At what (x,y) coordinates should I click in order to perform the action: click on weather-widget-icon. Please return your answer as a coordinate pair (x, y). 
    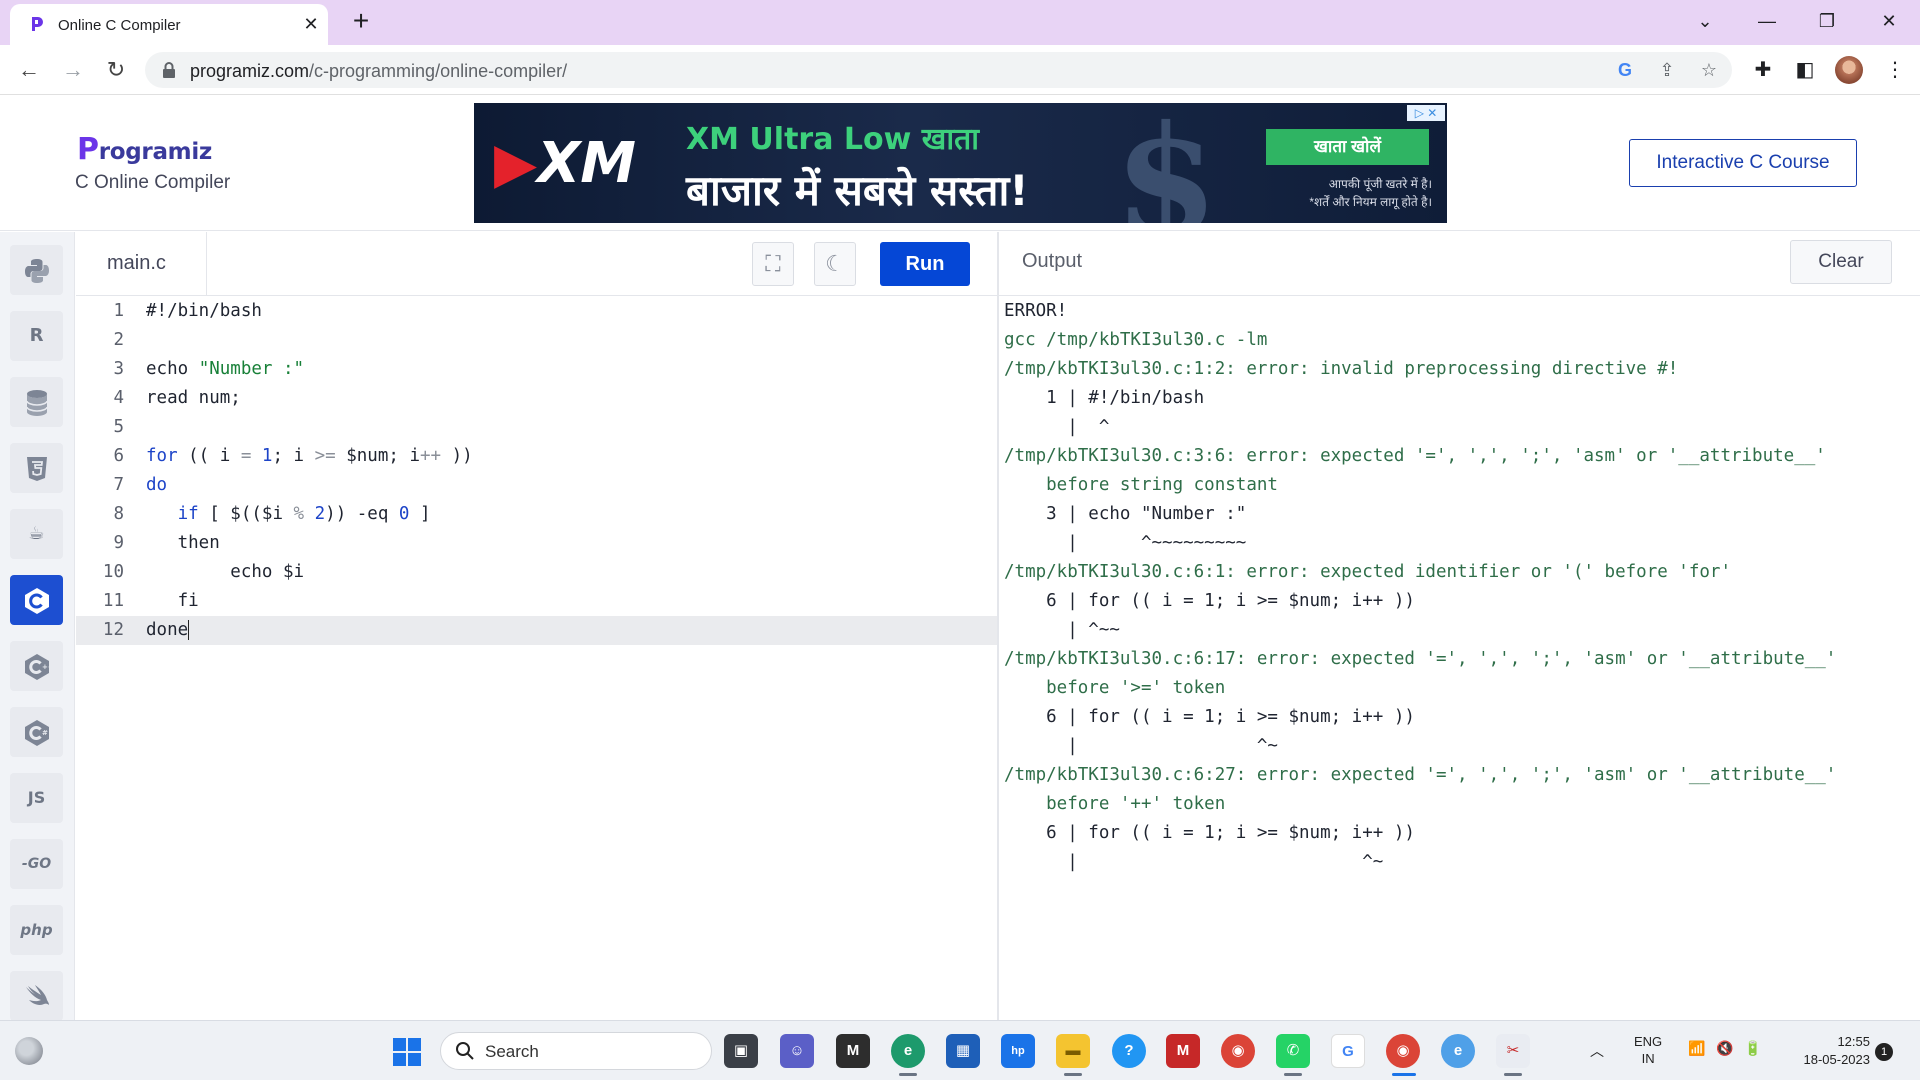
    Looking at the image, I should click on (29, 1051).